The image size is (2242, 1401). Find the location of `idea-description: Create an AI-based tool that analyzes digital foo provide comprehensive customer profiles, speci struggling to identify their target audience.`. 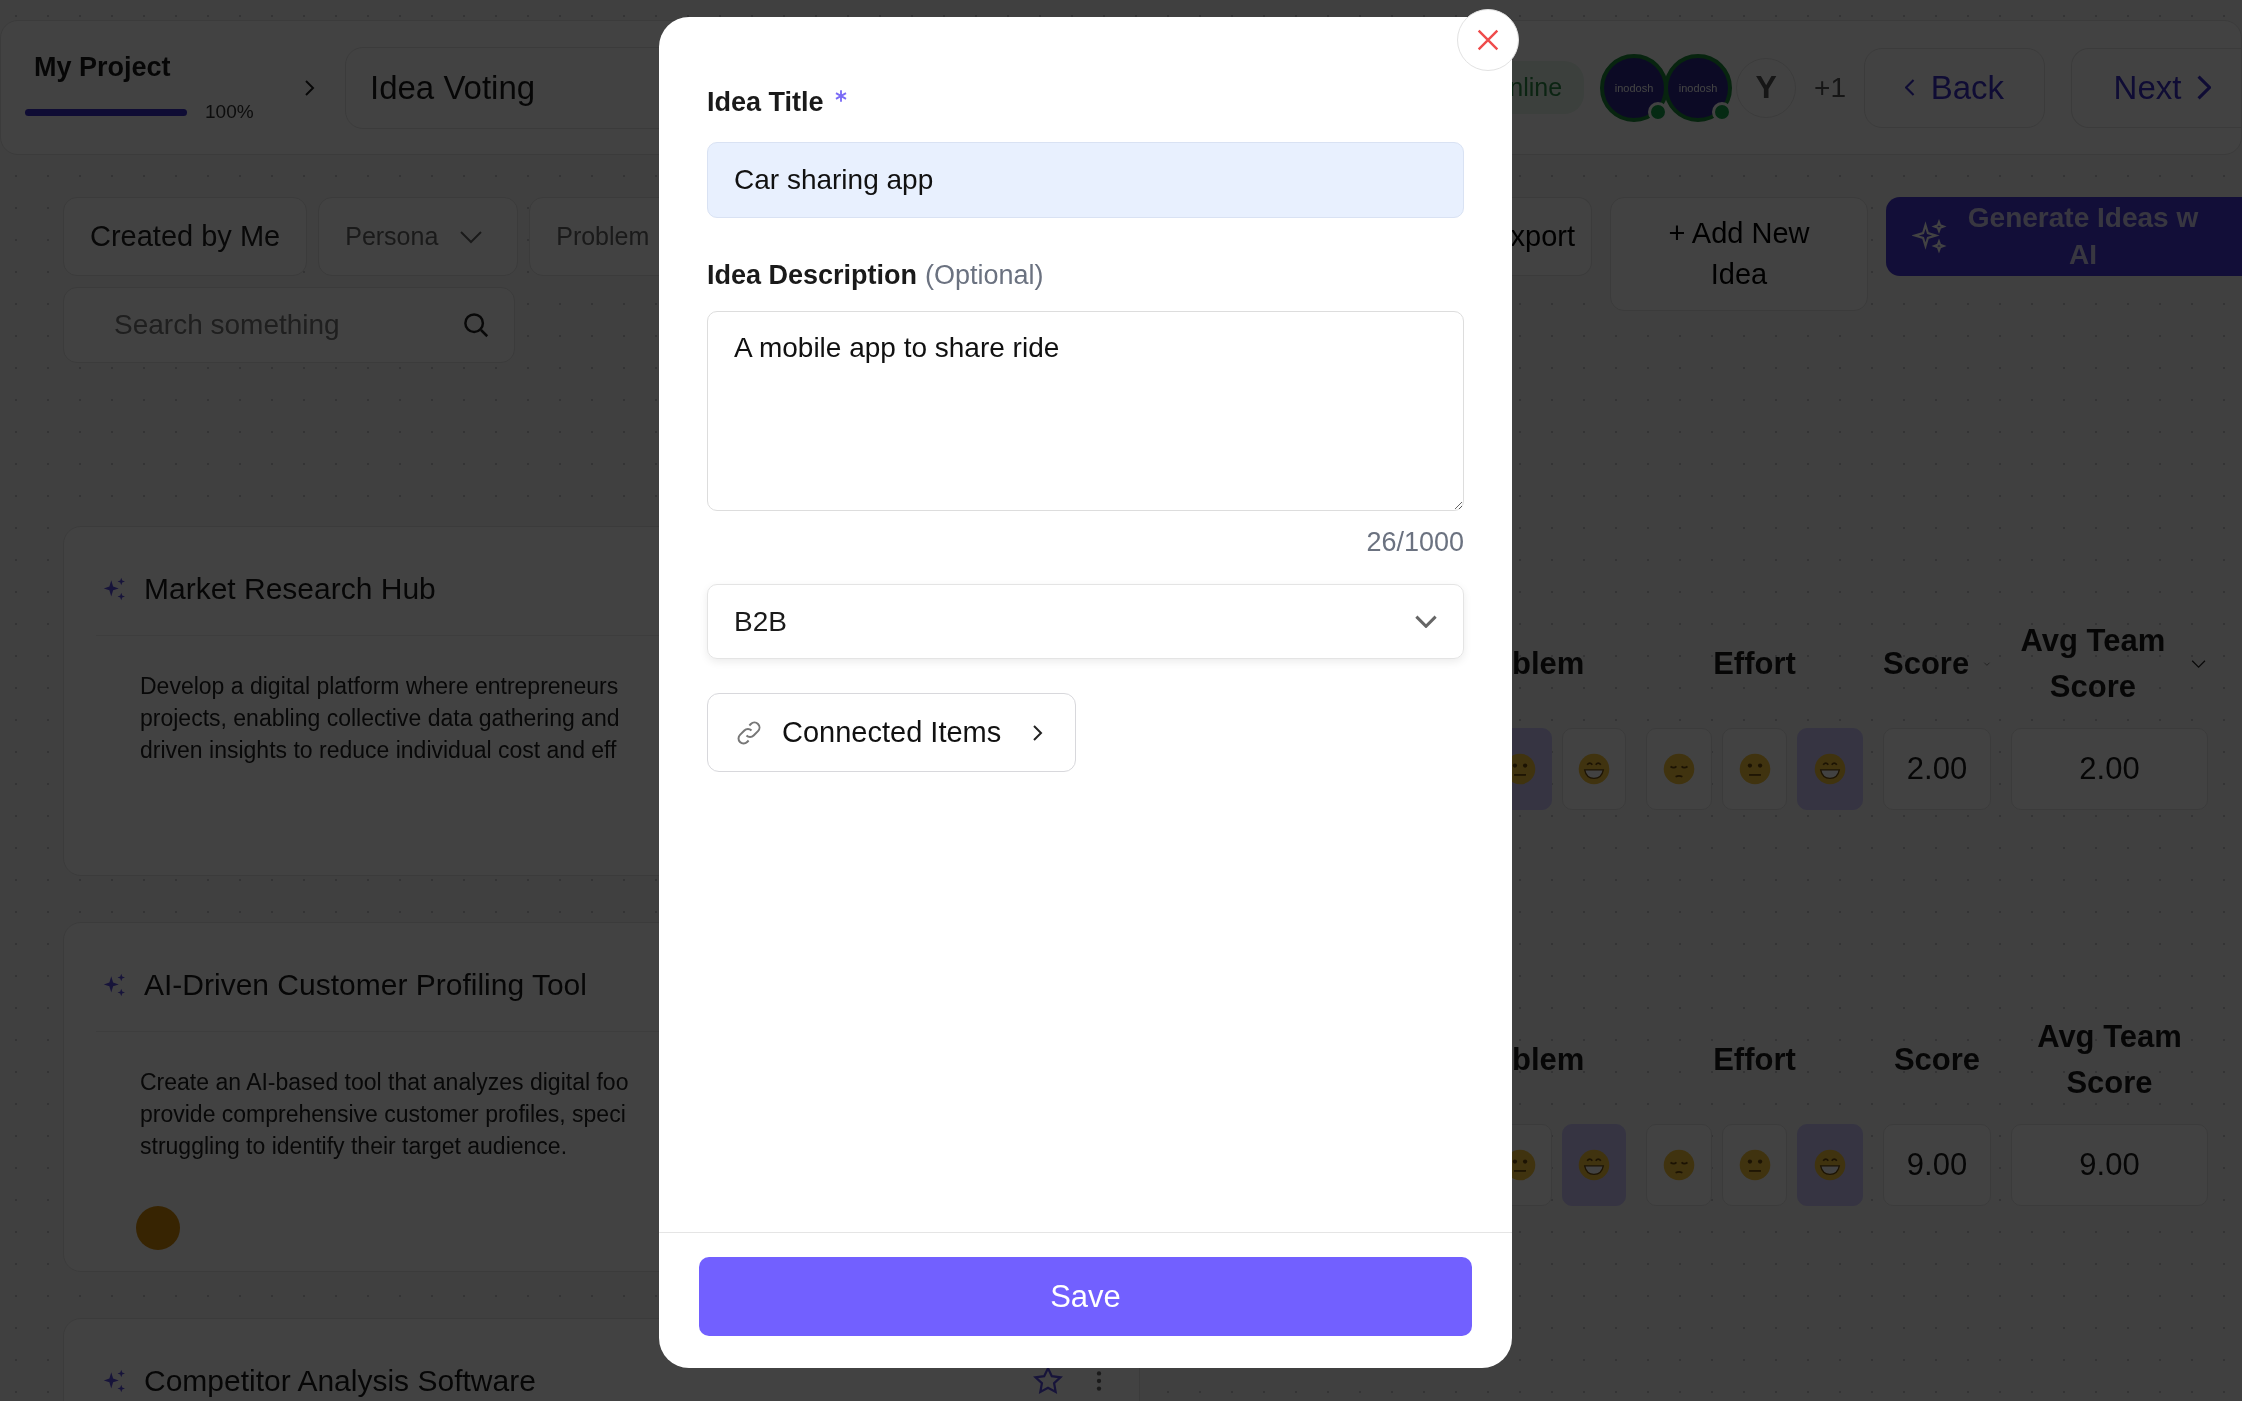

idea-description: Create an AI-based tool that analyzes digital foo provide comprehensive customer profiles, speci struggling to identify their target audience. is located at coordinates (385, 1115).